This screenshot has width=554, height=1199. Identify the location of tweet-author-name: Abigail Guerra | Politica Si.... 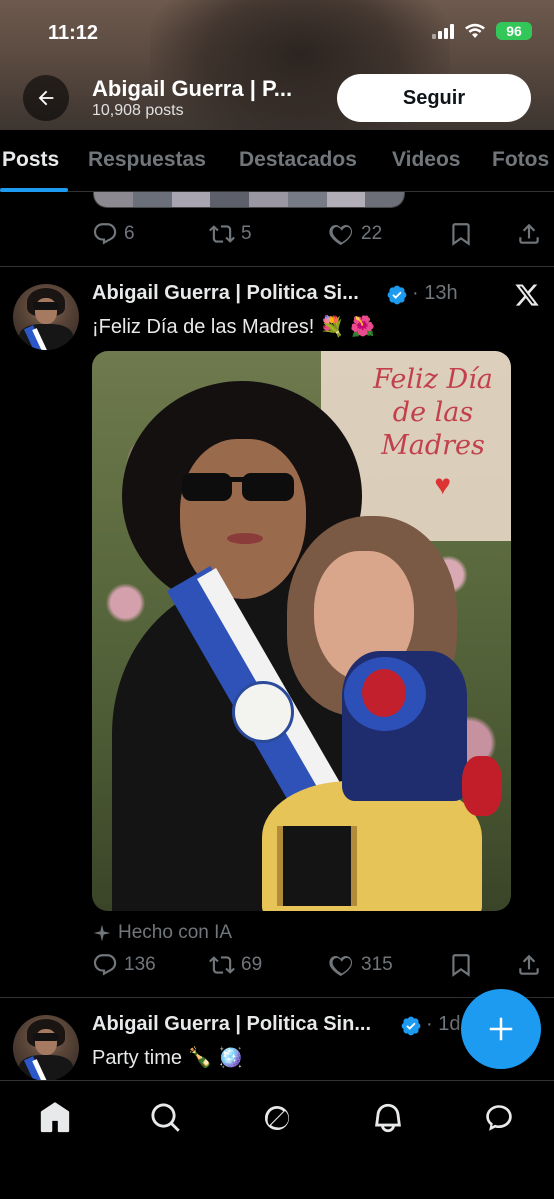
(225, 293).